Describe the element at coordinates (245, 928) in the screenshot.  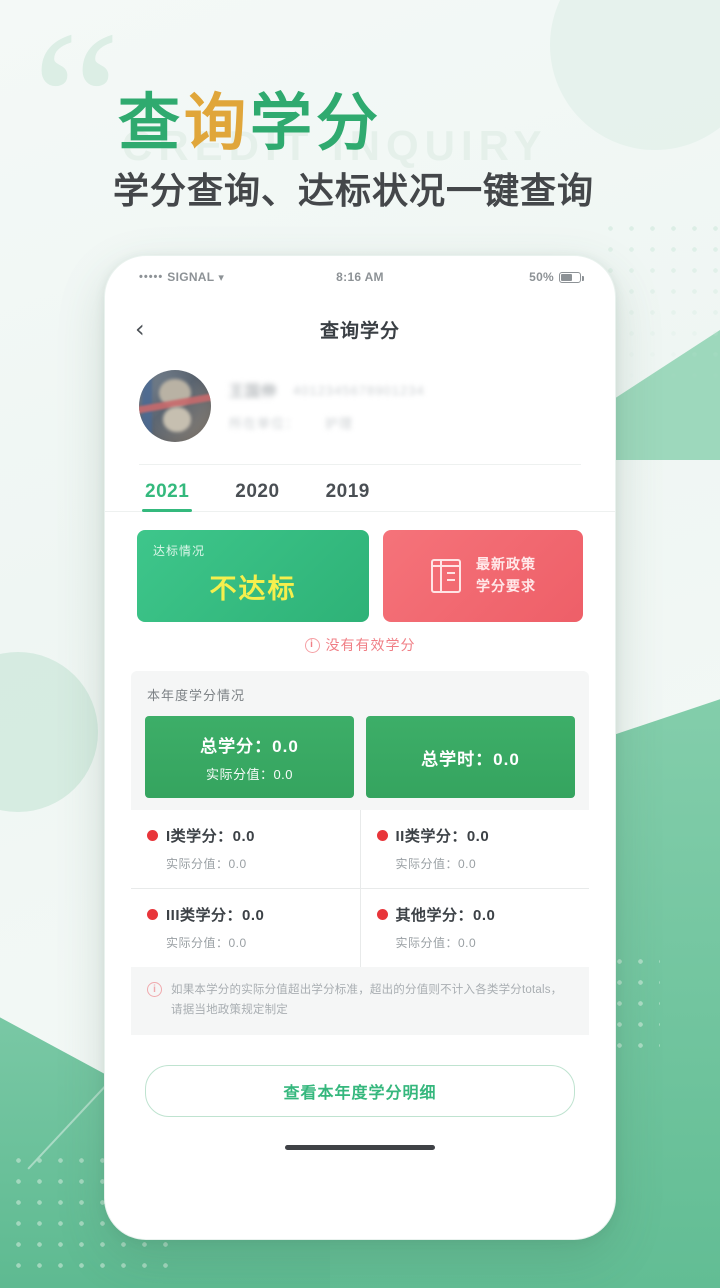
I see `credit-cell-type-3: III类学分：0.0 实际分值：0.0` at that location.